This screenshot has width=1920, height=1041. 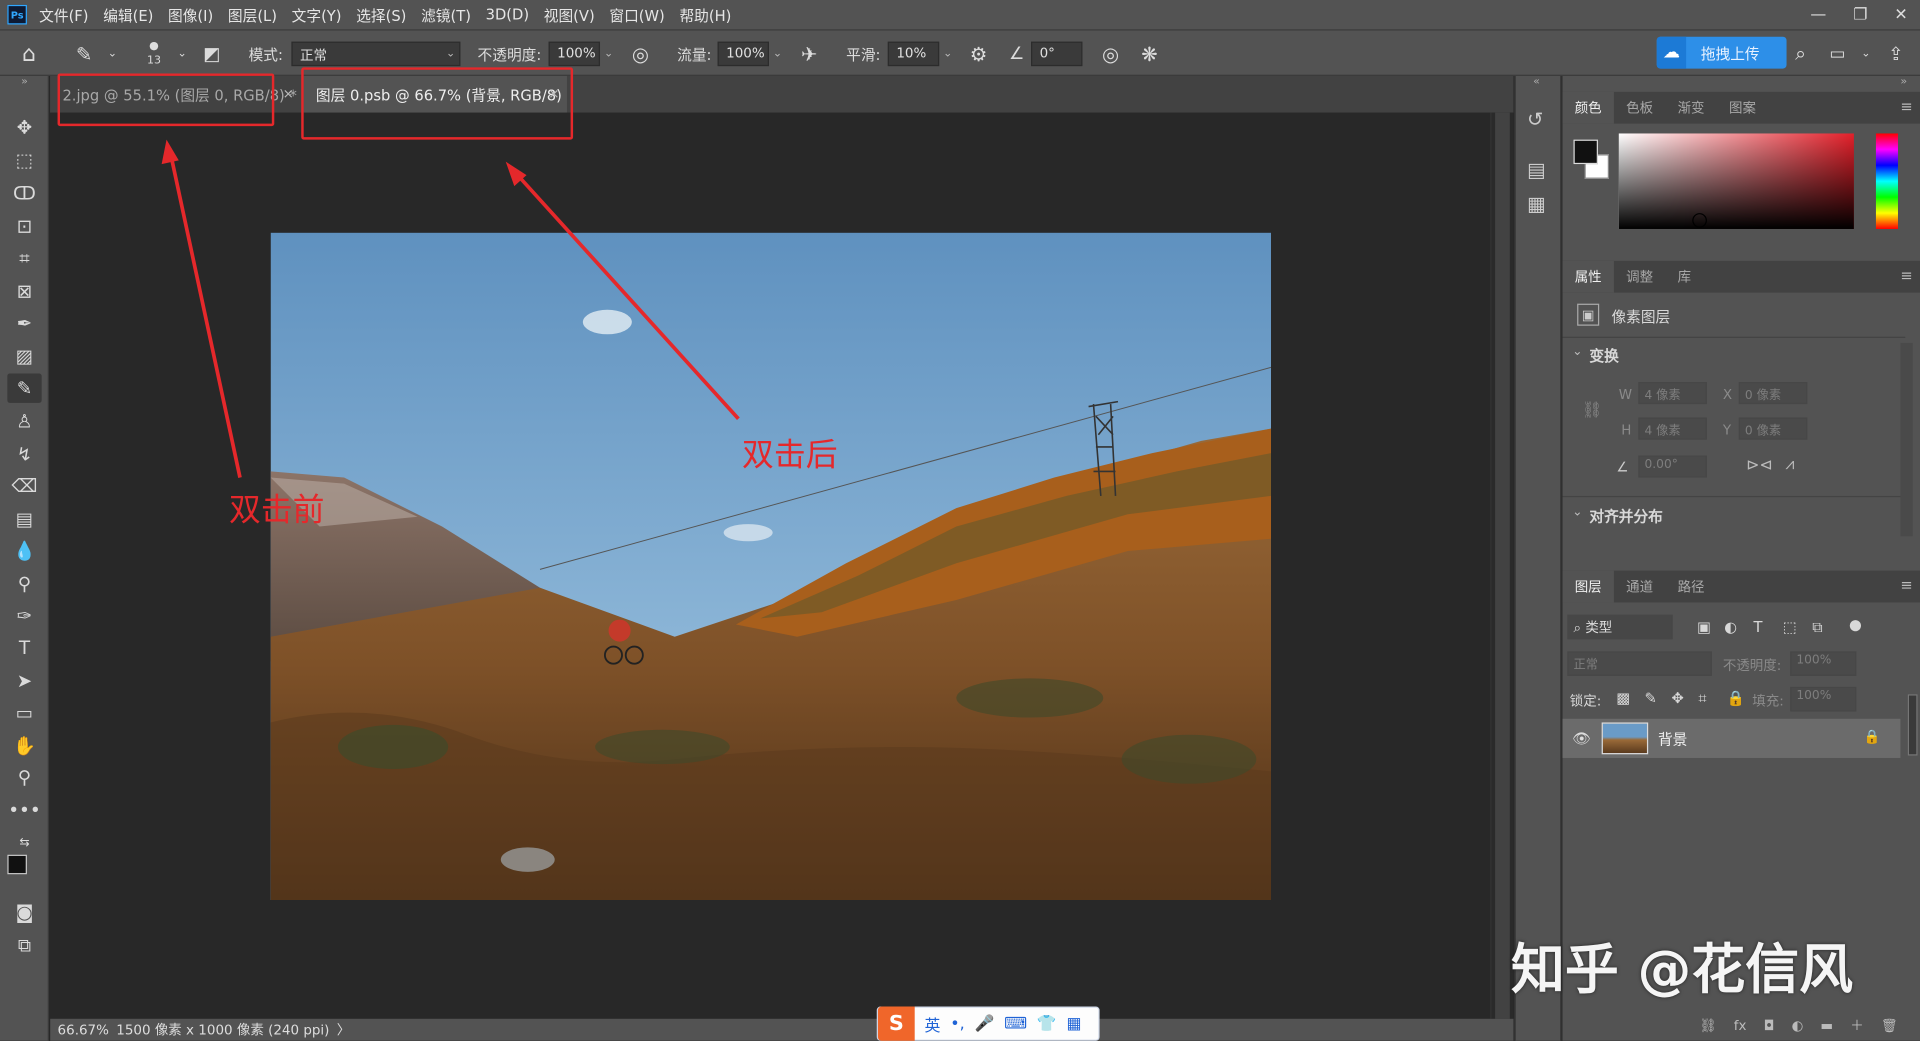 What do you see at coordinates (1535, 119) in the screenshot?
I see `history-icon: ↺` at bounding box center [1535, 119].